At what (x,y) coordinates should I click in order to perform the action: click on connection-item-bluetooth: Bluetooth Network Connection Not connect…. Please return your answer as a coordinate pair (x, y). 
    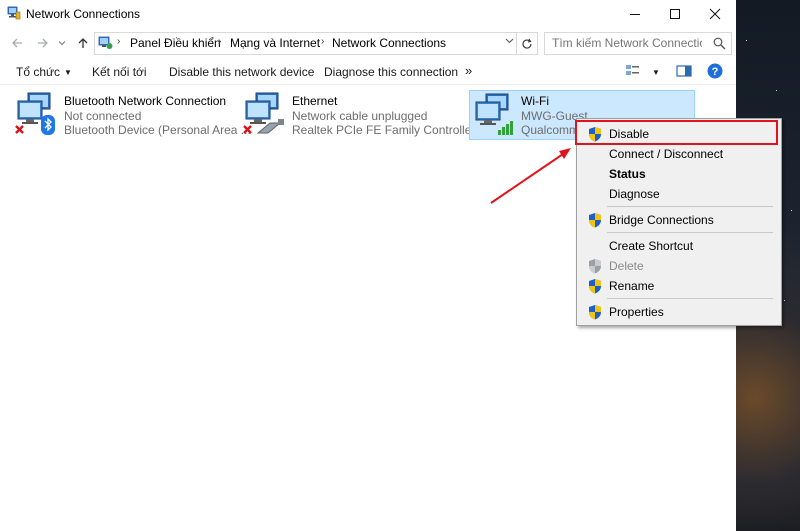
    Looking at the image, I should click on (132, 115).